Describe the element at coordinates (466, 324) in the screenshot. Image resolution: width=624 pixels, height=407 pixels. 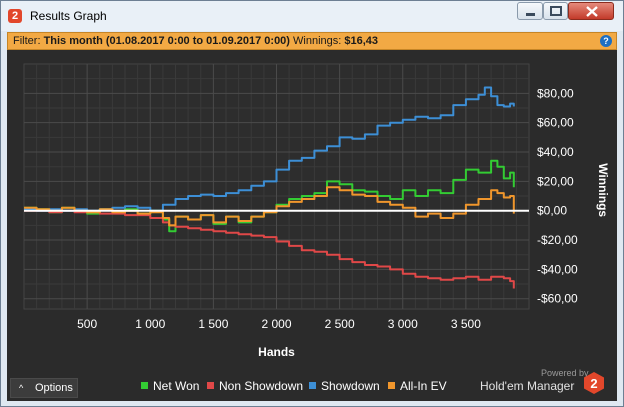
I see `x-tick-label: 3 500` at that location.